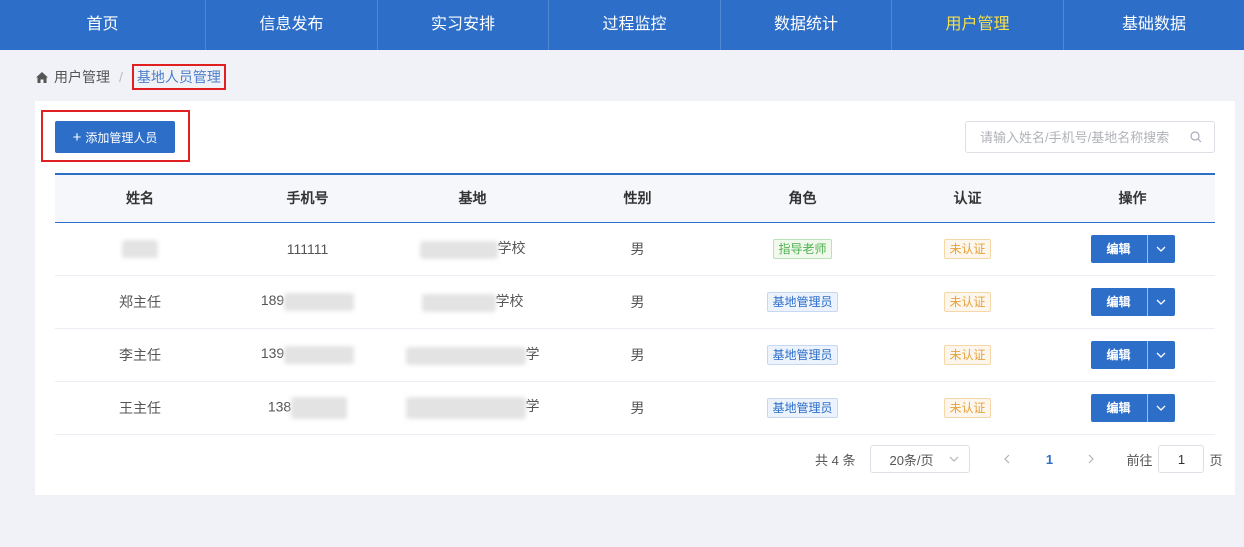  Describe the element at coordinates (463, 25) in the screenshot. I see `nav-item-internship: 实习安排` at that location.